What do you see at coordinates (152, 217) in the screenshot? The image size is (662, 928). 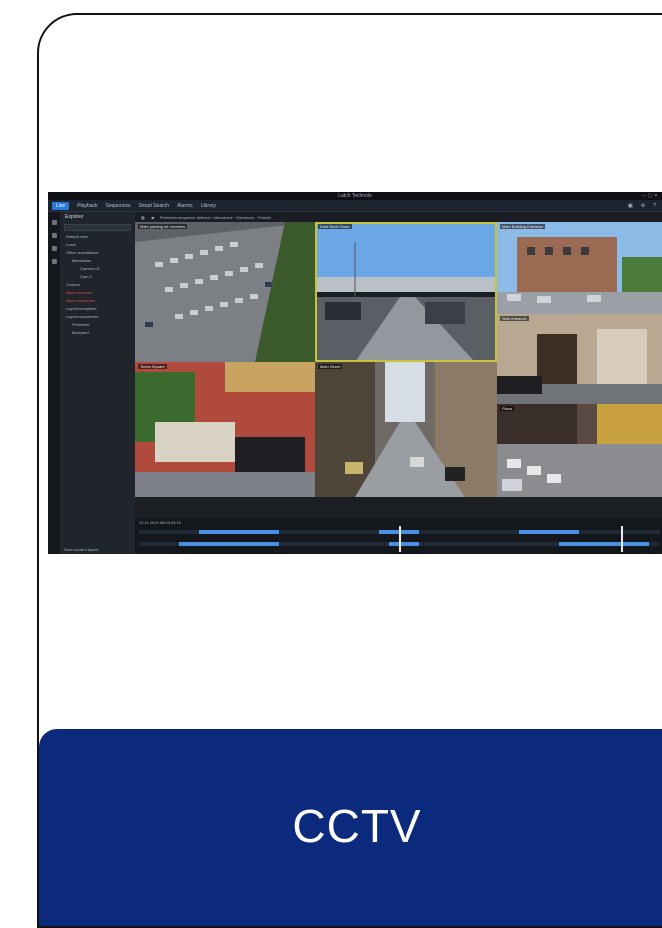 I see `back-icon: ◀` at bounding box center [152, 217].